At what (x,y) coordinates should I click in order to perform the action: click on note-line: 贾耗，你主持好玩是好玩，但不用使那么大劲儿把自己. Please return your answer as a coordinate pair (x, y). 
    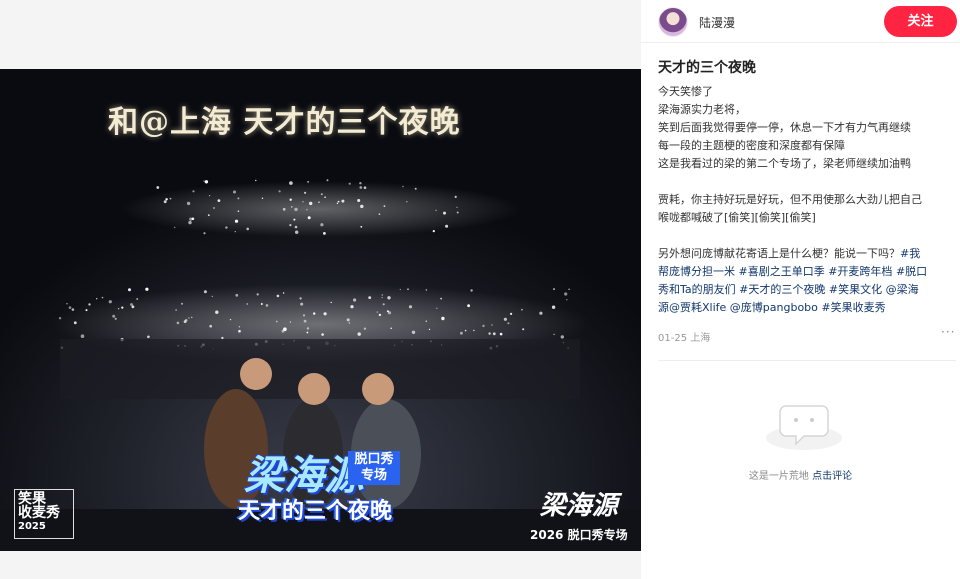
    Looking at the image, I should click on (790, 199).